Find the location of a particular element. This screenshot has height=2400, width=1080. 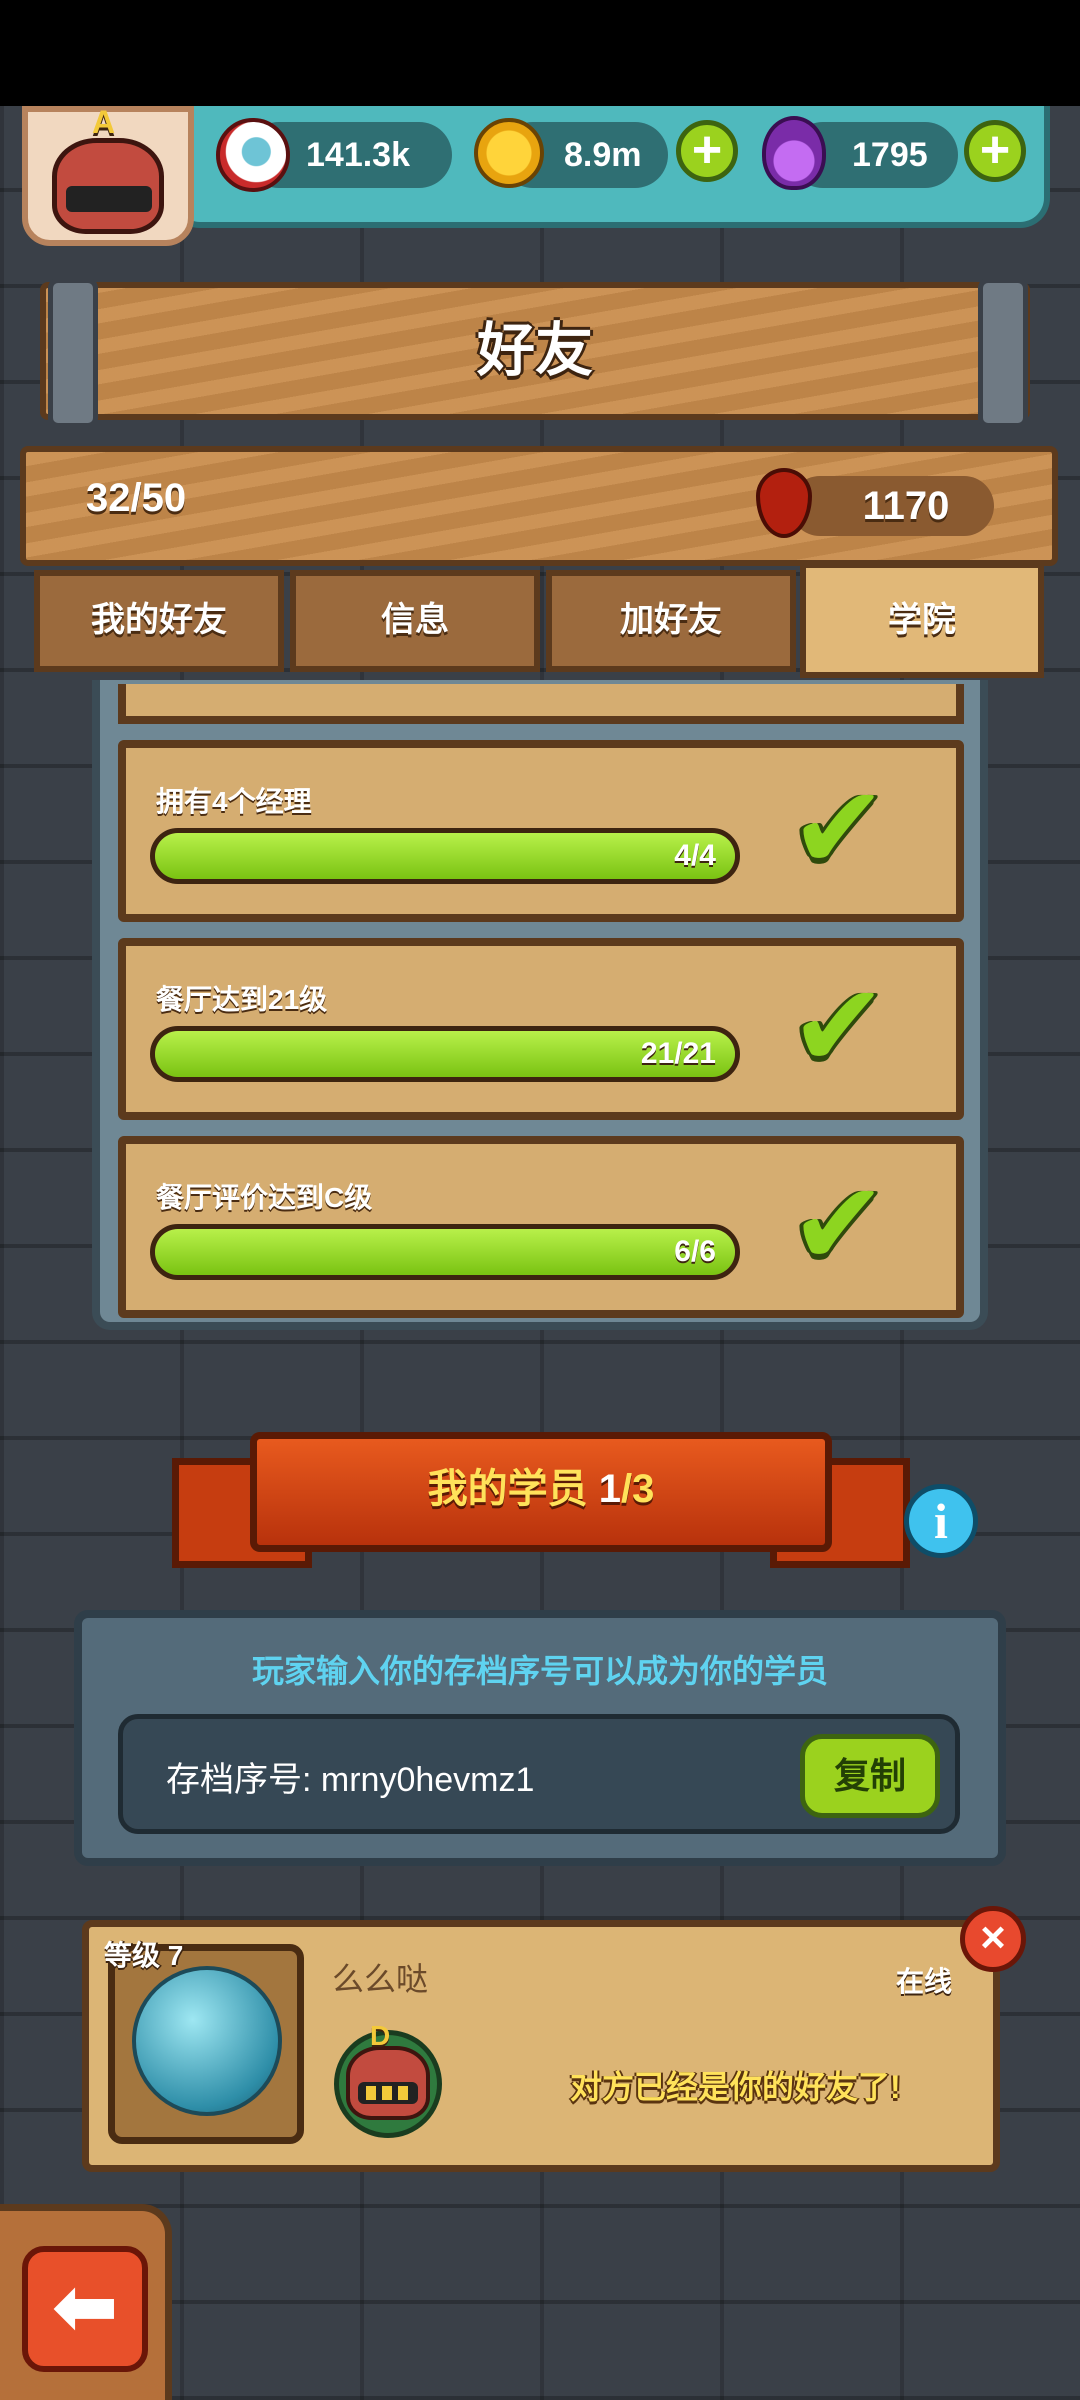

tab-add-friend: 加好友 is located at coordinates (671, 621).